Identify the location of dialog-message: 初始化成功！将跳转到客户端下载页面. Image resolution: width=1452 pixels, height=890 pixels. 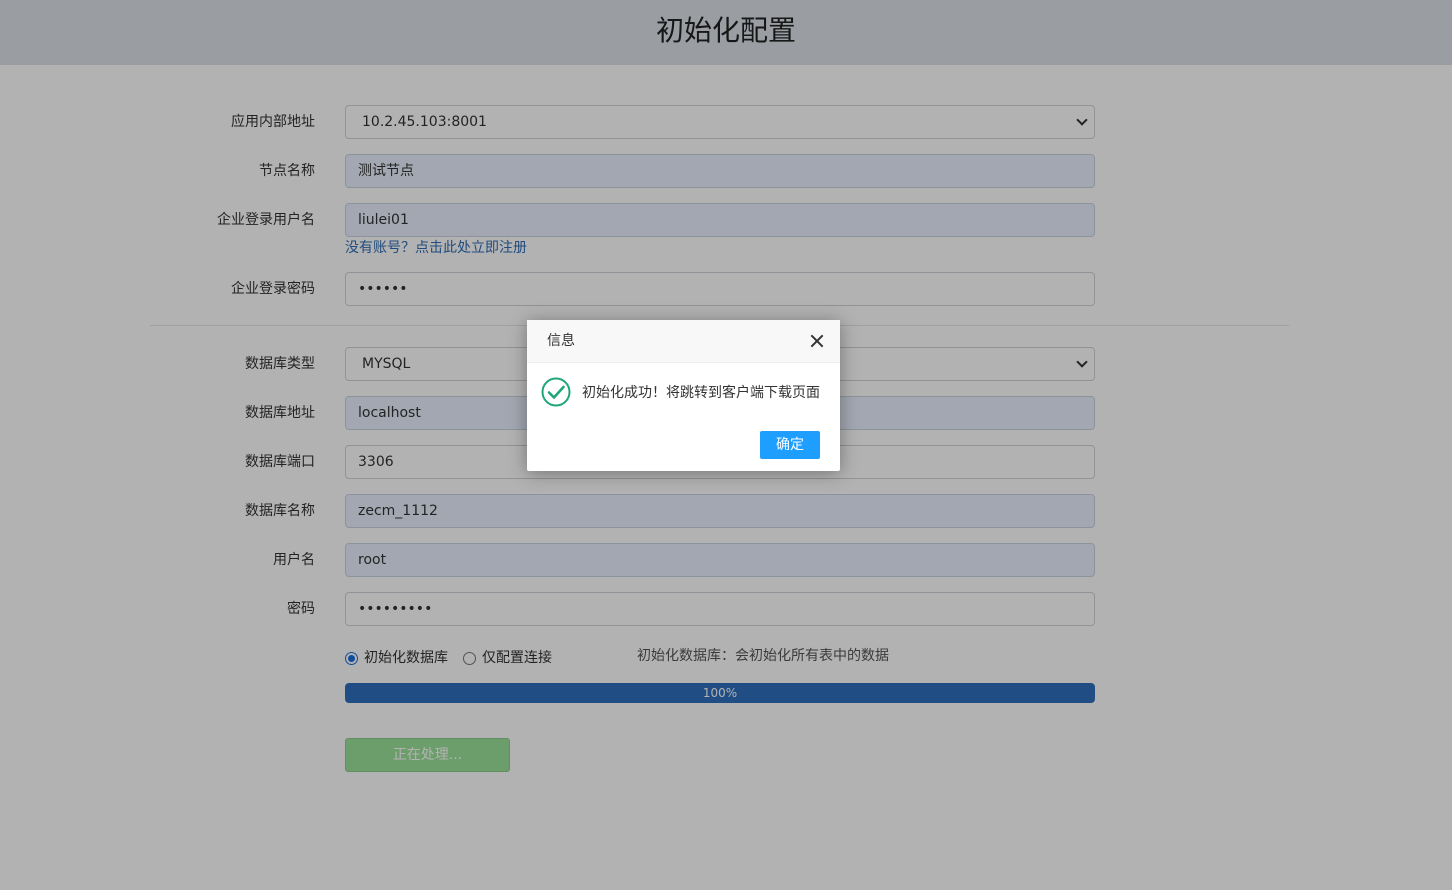
(701, 393).